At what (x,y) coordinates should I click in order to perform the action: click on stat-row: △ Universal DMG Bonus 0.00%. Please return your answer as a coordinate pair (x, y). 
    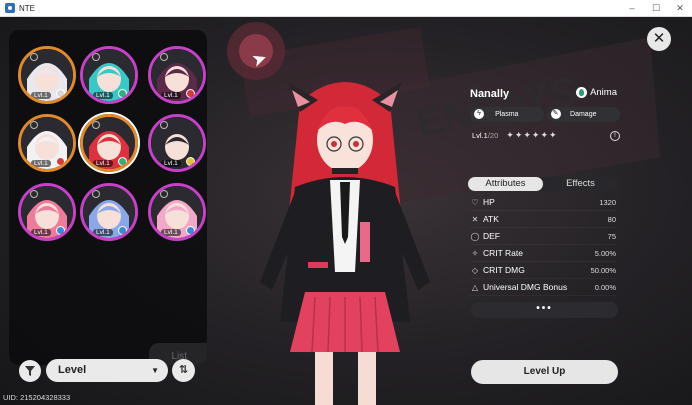
    Looking at the image, I should click on (543, 287).